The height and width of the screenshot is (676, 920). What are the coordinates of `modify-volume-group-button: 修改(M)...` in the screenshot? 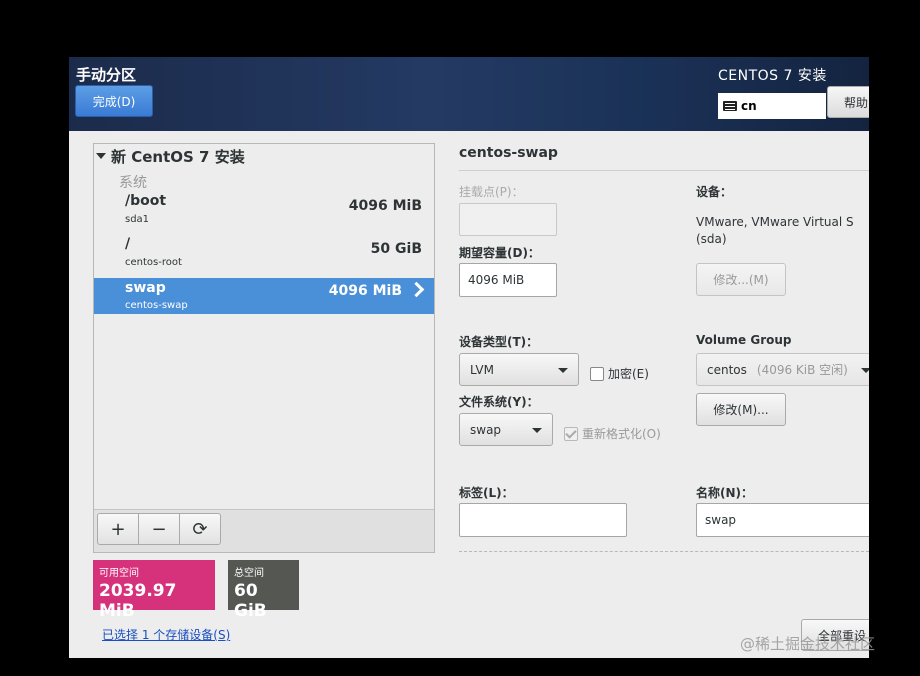 It's located at (741, 409).